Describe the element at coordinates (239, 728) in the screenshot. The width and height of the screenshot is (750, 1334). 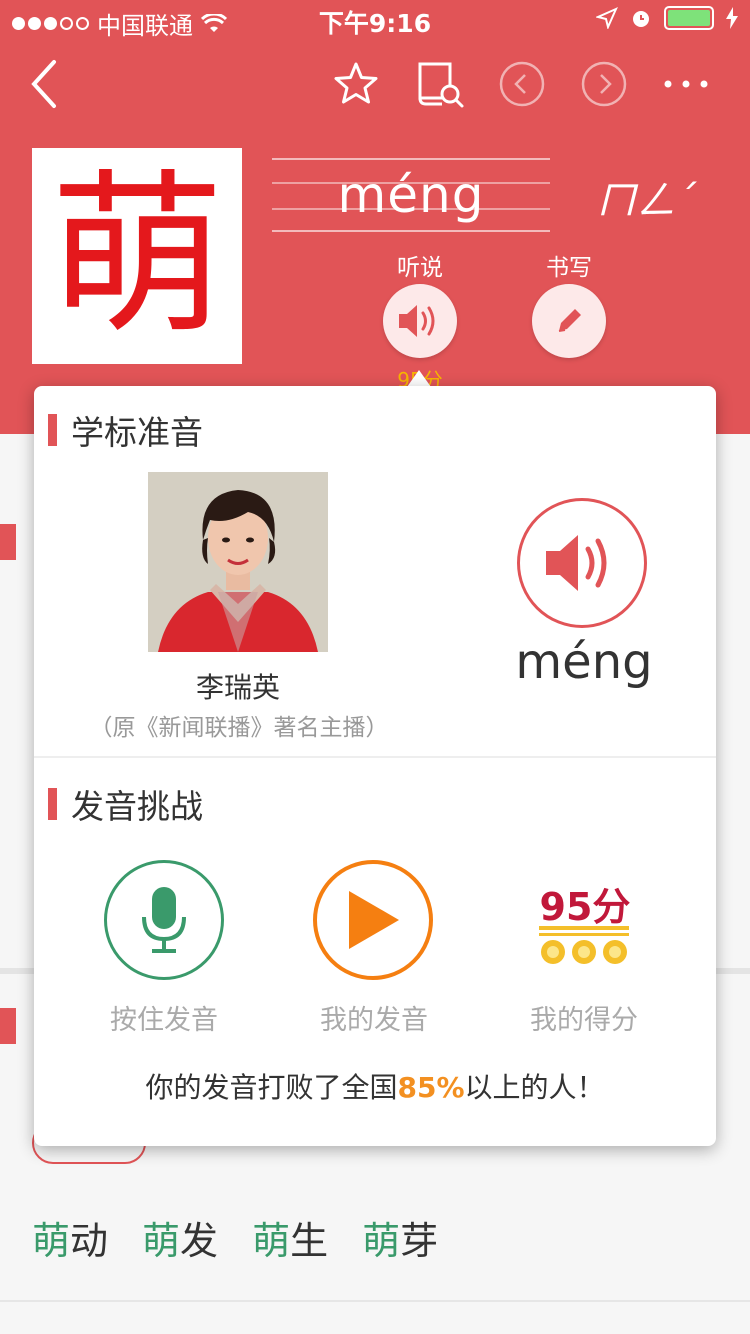
I see `anchor-description: （原《新闻联播》著名主播）` at that location.